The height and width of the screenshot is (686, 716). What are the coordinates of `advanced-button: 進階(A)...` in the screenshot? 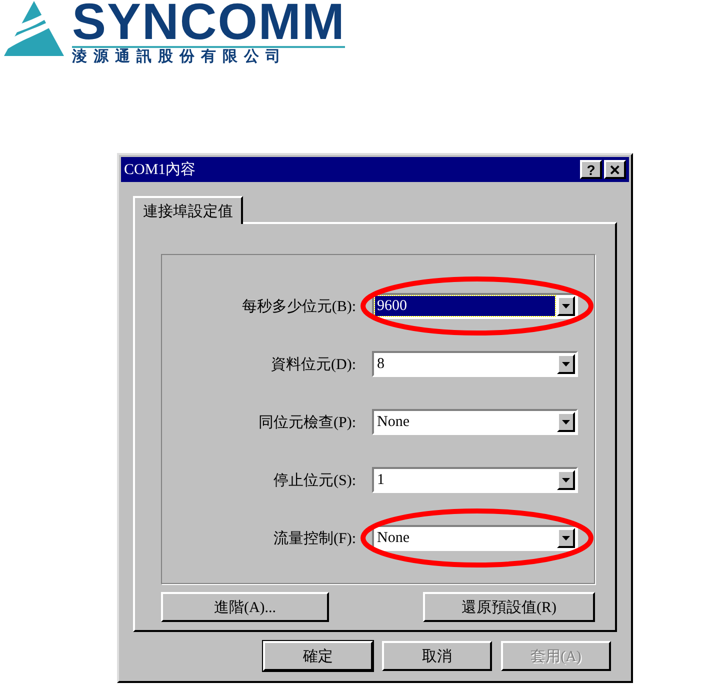 It's located at (245, 607).